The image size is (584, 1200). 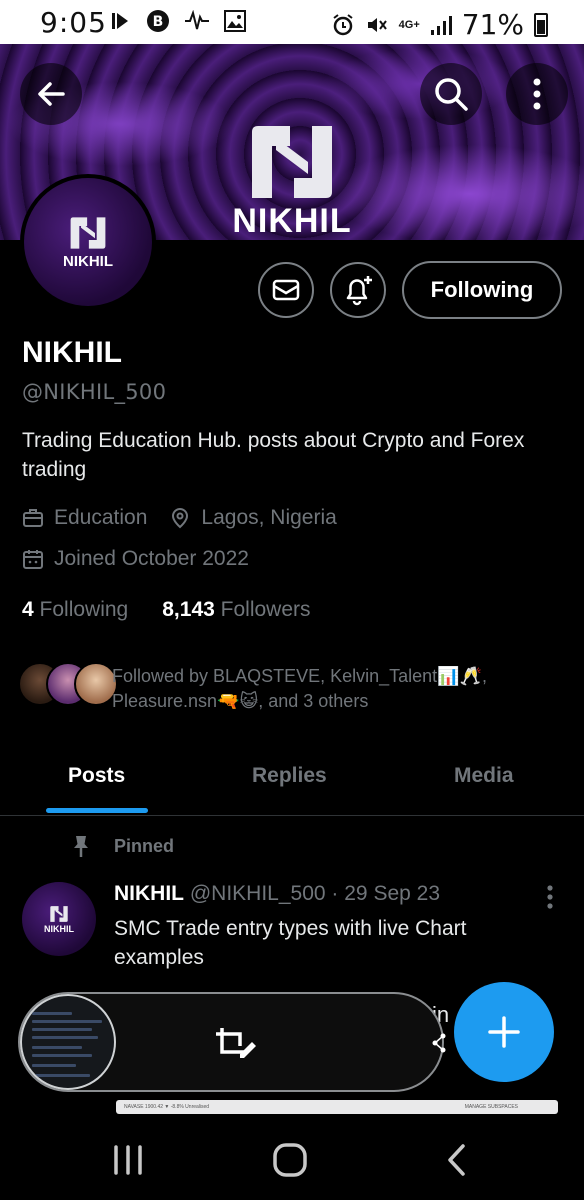 I want to click on crop-edit-button, so click(x=236, y=1046).